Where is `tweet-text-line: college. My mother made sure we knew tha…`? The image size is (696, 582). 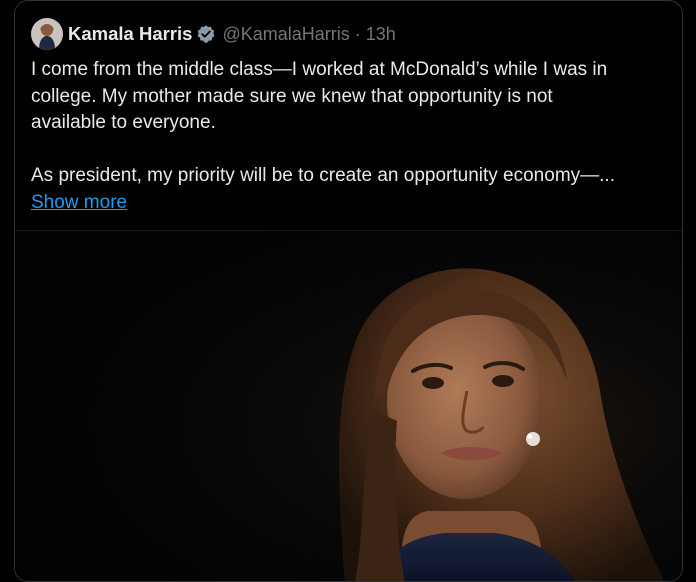
tweet-text-line: college. My mother made sure we knew tha… is located at coordinates (292, 96).